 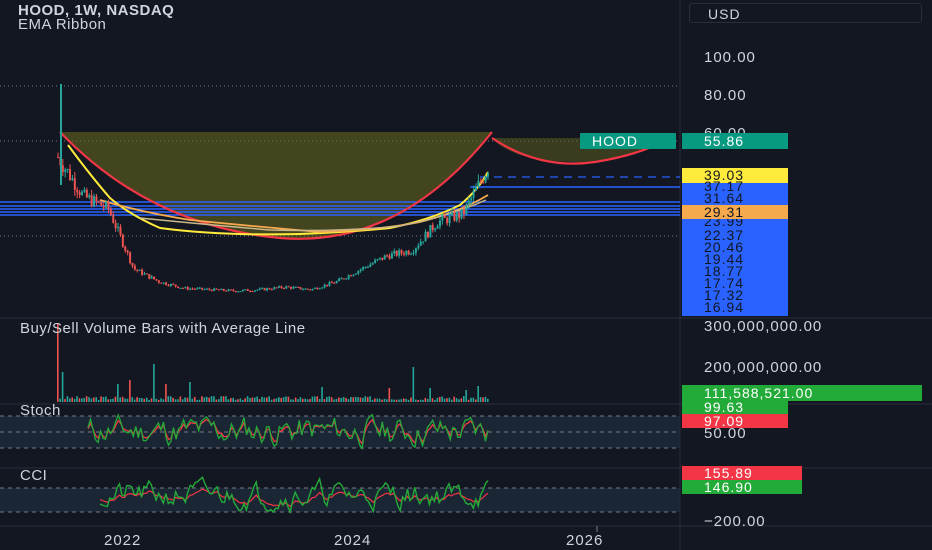 I want to click on price-tick-80: 80.00, so click(x=725, y=95).